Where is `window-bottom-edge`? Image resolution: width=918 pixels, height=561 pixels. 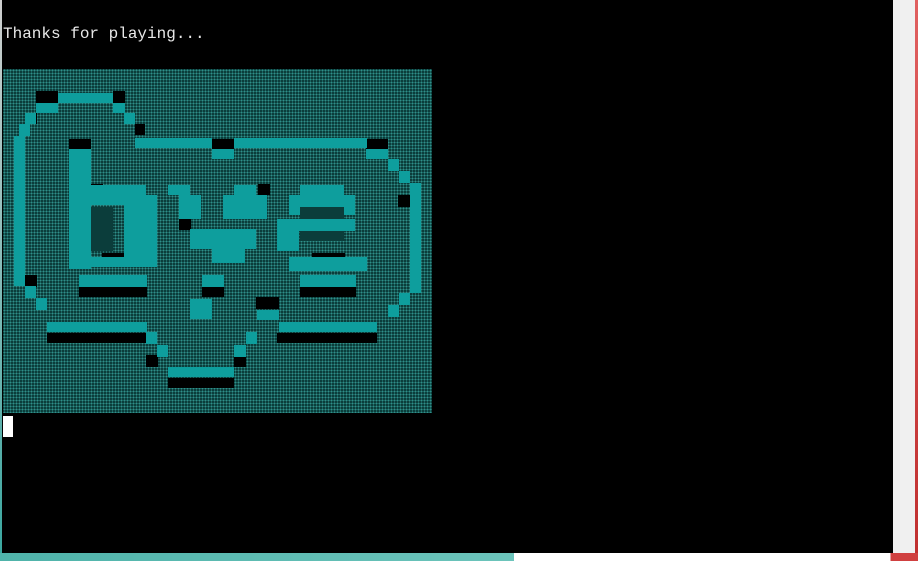 window-bottom-edge is located at coordinates (459, 557).